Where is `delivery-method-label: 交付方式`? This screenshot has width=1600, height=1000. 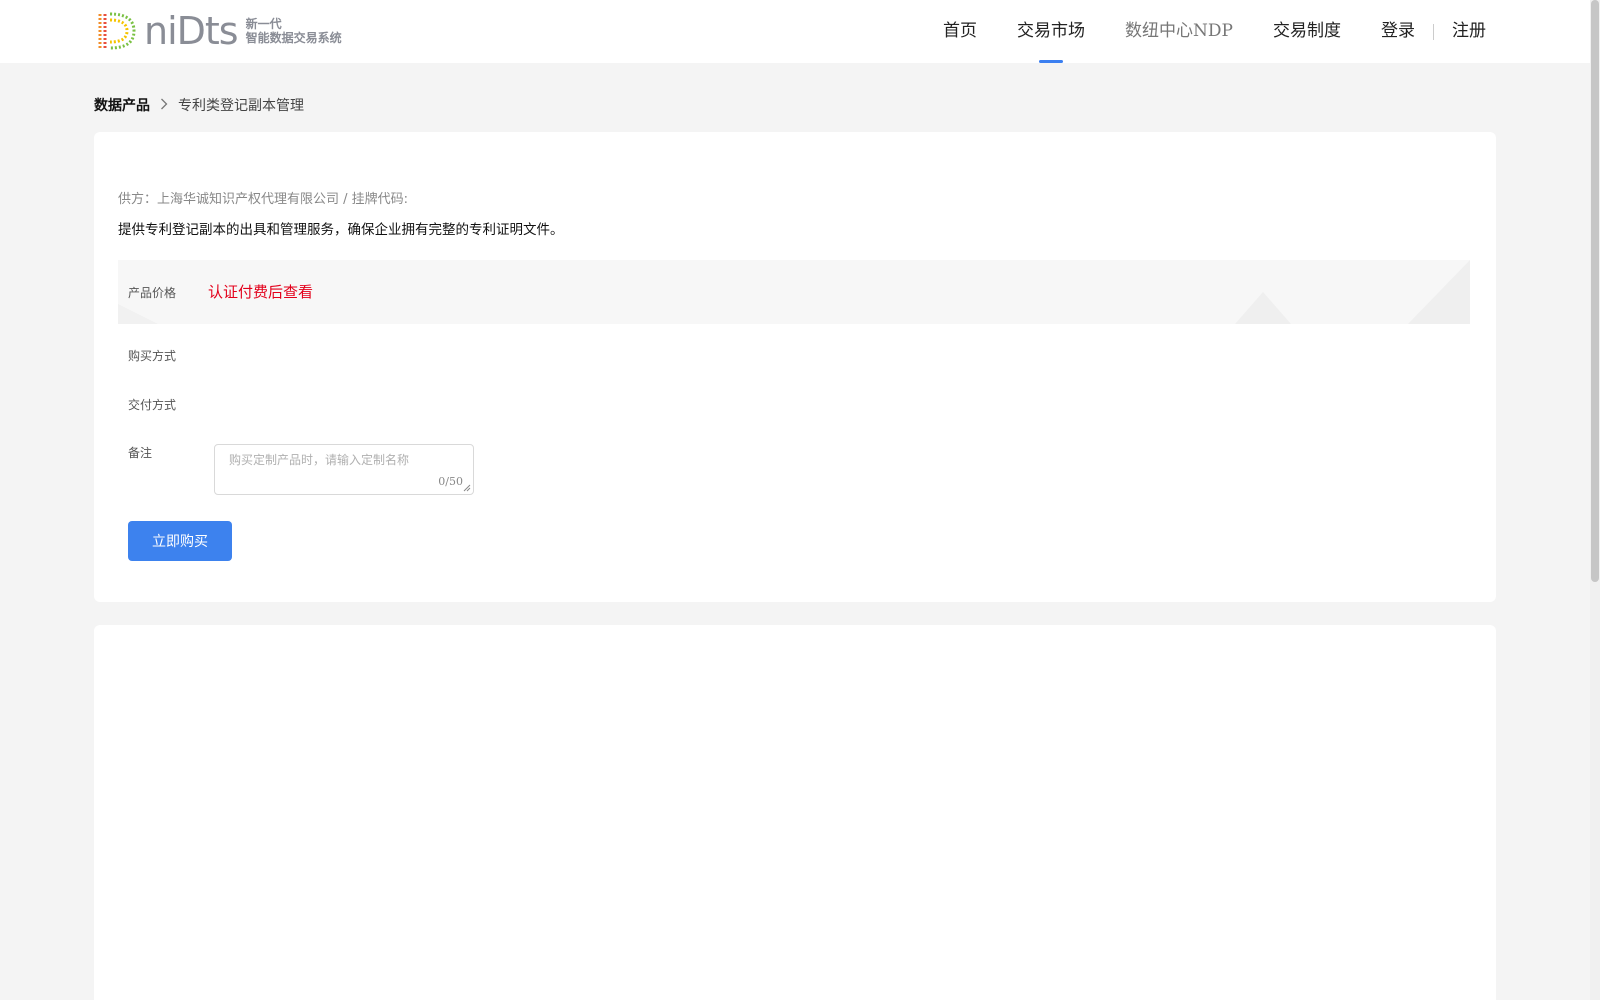 delivery-method-label: 交付方式 is located at coordinates (152, 405).